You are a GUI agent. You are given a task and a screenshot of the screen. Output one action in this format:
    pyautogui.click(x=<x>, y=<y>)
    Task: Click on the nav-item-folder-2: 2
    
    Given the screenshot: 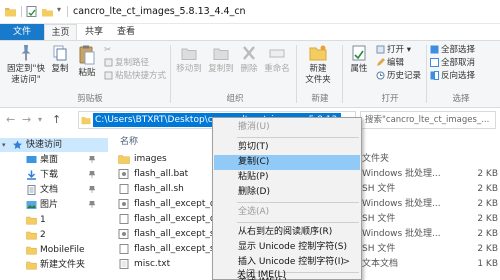 What is the action you would take?
    pyautogui.click(x=54, y=235)
    